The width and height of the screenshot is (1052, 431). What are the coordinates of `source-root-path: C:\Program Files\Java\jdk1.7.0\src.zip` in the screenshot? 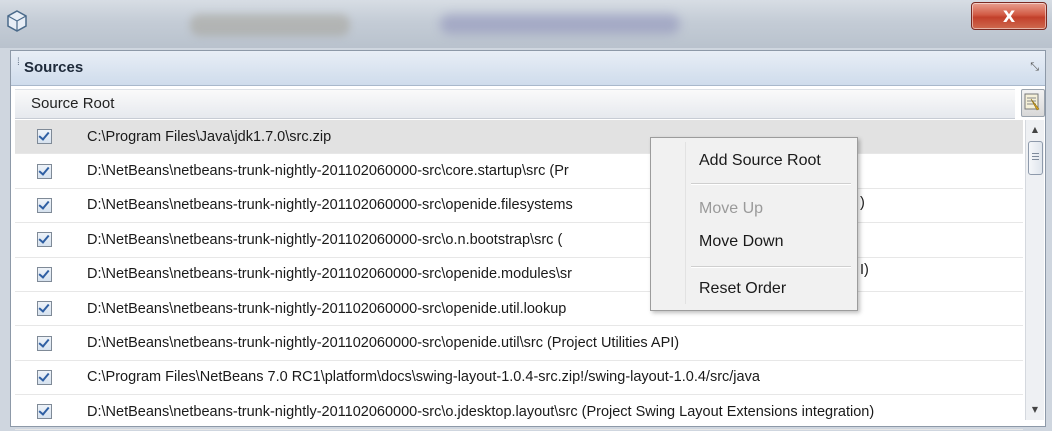 It's located at (209, 136).